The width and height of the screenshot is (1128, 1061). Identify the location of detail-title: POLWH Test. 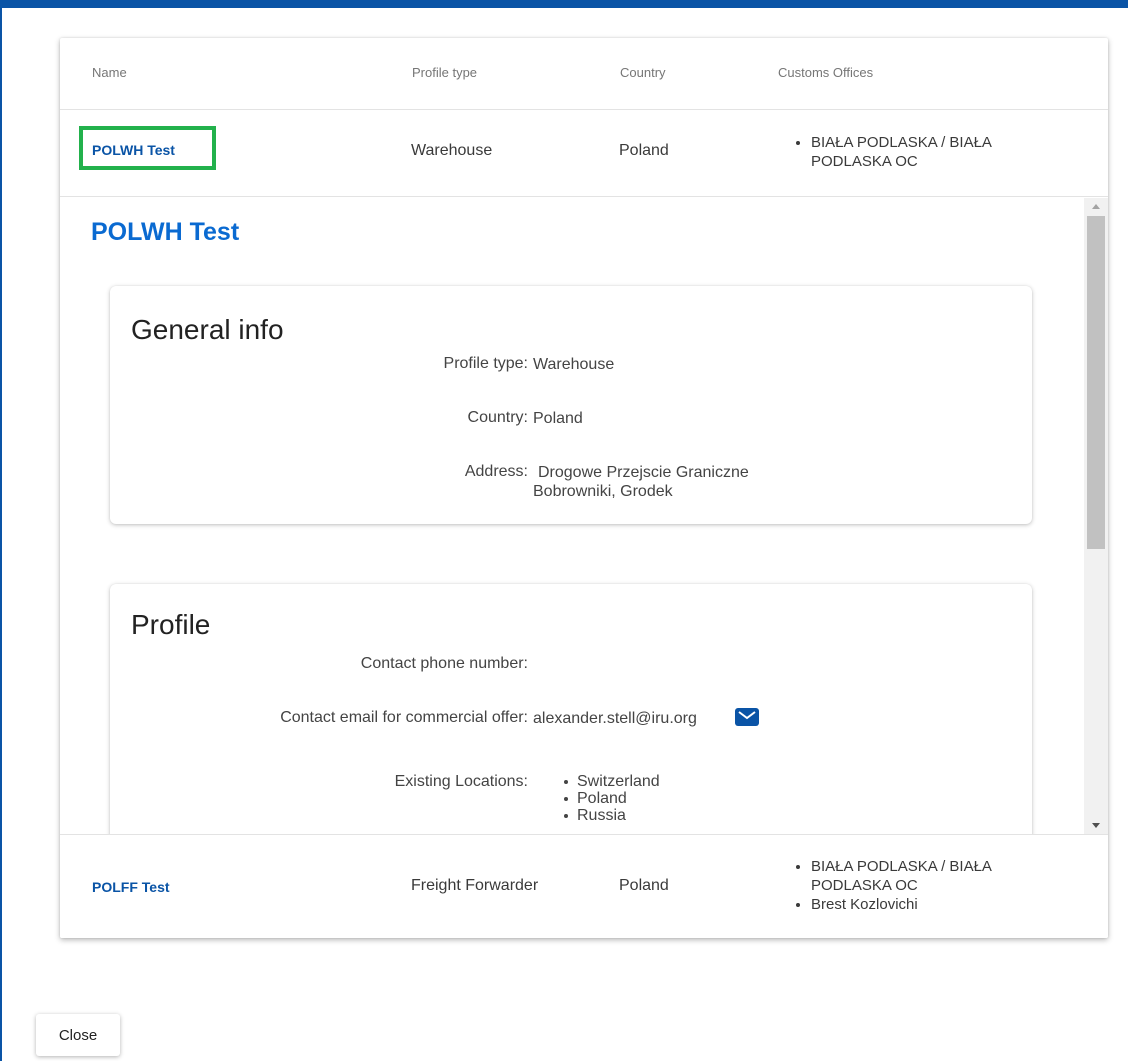
(165, 232).